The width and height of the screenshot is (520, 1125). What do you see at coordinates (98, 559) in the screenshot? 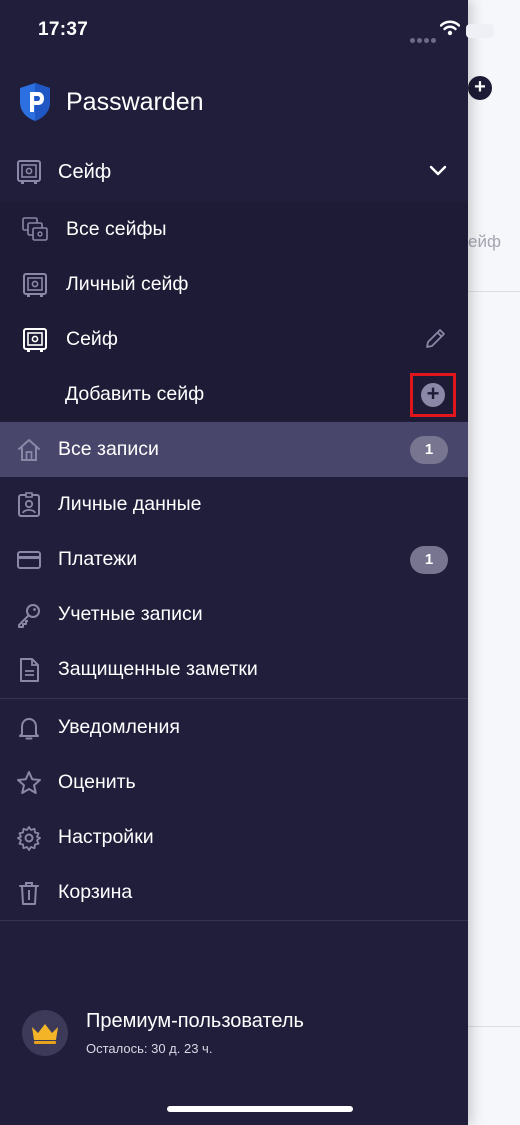
I see `nav-label: Платежи` at bounding box center [98, 559].